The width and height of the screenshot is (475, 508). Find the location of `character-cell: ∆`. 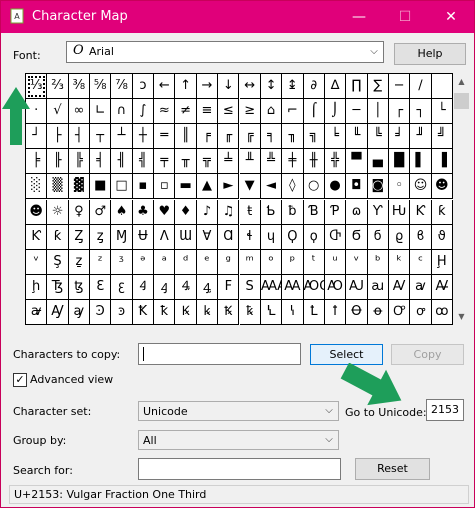

character-cell: ∆ is located at coordinates (335, 87).